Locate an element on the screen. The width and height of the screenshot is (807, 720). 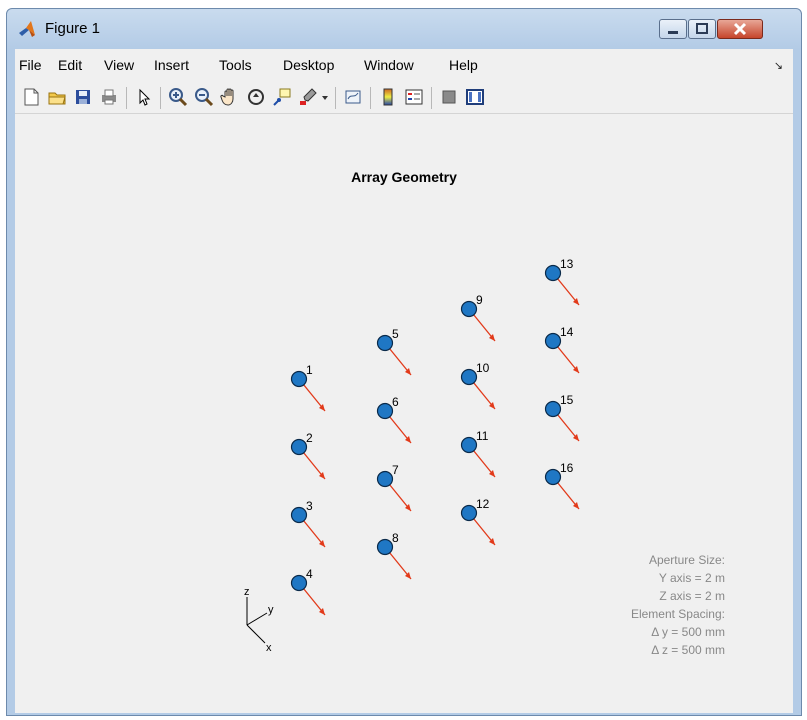
element-spacing-y: Δ y = 500 mm is located at coordinates (688, 632).